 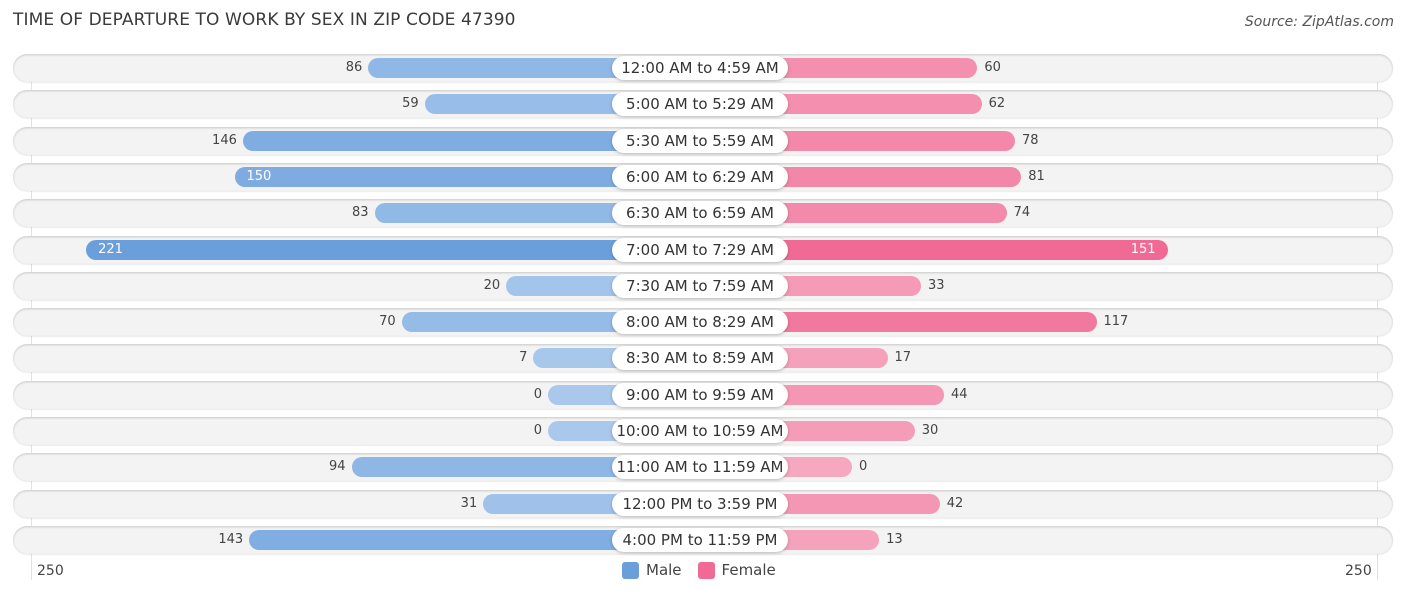 I want to click on legend-label-male: Male, so click(x=664, y=570).